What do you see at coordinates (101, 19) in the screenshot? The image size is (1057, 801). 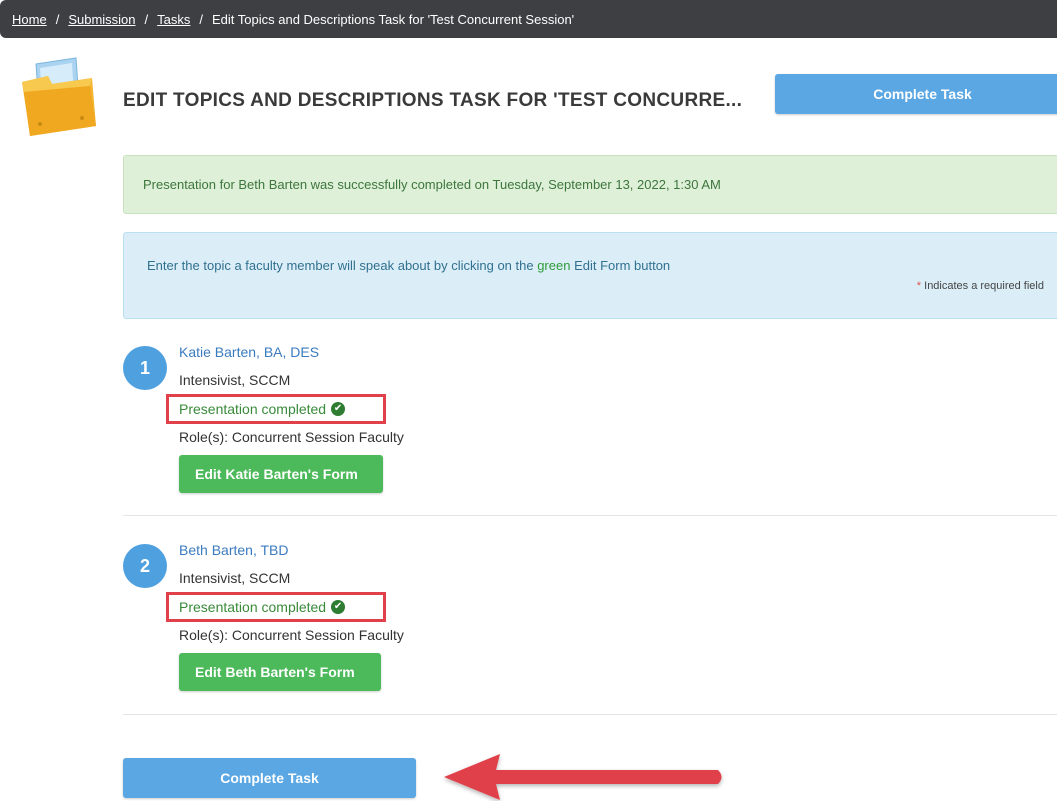 I see `breadcrumb-submission-link: Submission` at bounding box center [101, 19].